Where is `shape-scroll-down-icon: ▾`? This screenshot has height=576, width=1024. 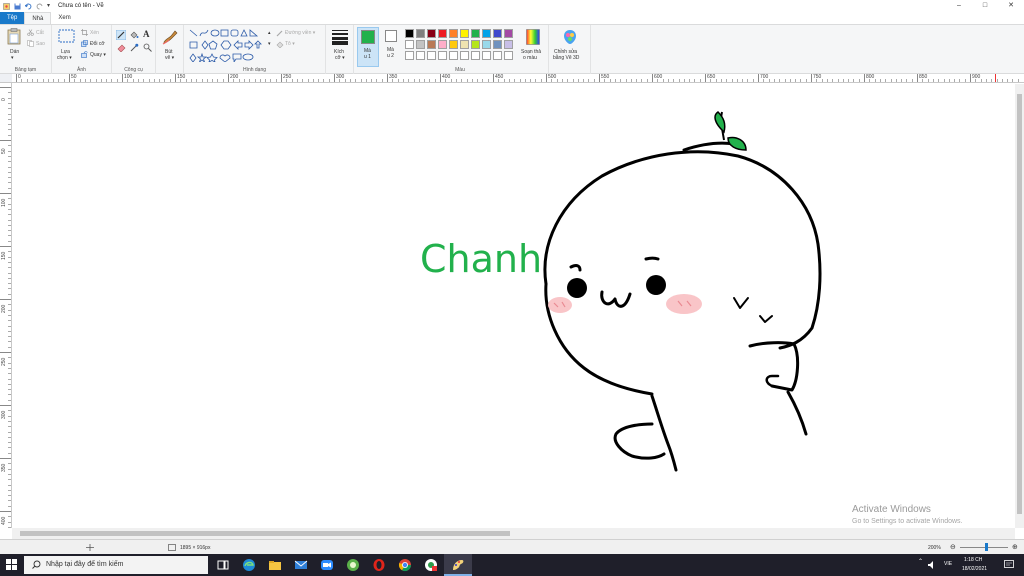 shape-scroll-down-icon: ▾ is located at coordinates (269, 44).